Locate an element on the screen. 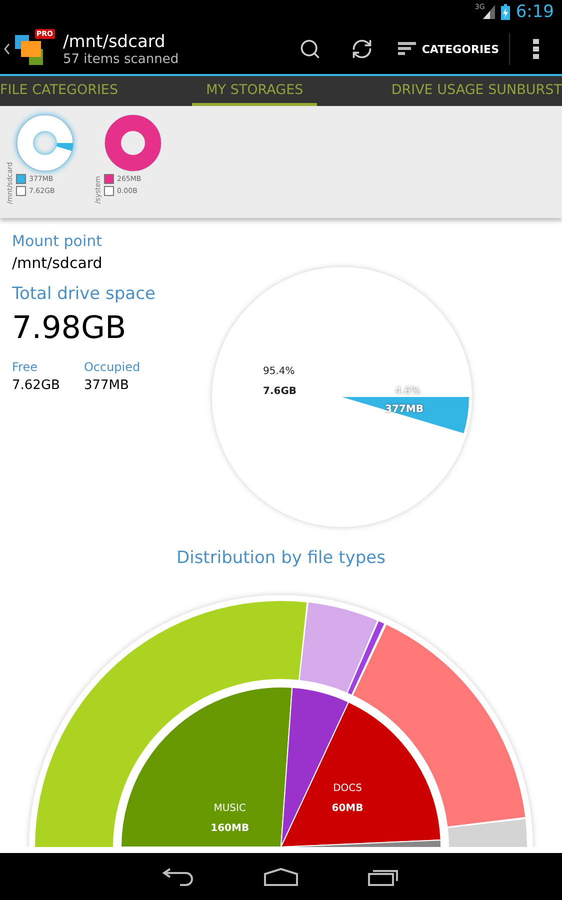  total-space-value: 7.98GB is located at coordinates (70, 328).